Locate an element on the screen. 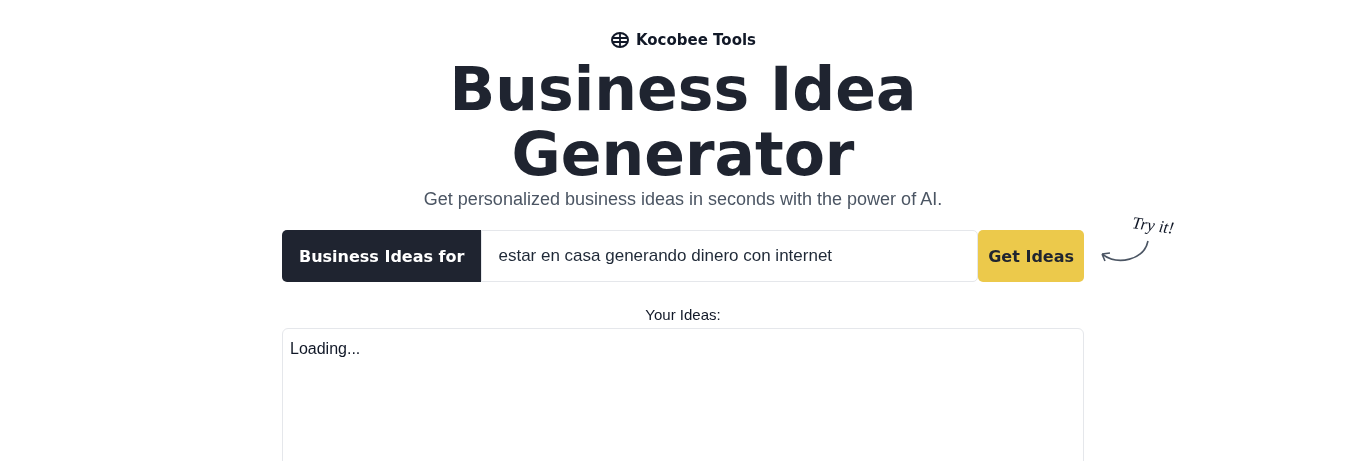 The width and height of the screenshot is (1366, 461). get-ideas-button: Get Ideas is located at coordinates (1031, 256).